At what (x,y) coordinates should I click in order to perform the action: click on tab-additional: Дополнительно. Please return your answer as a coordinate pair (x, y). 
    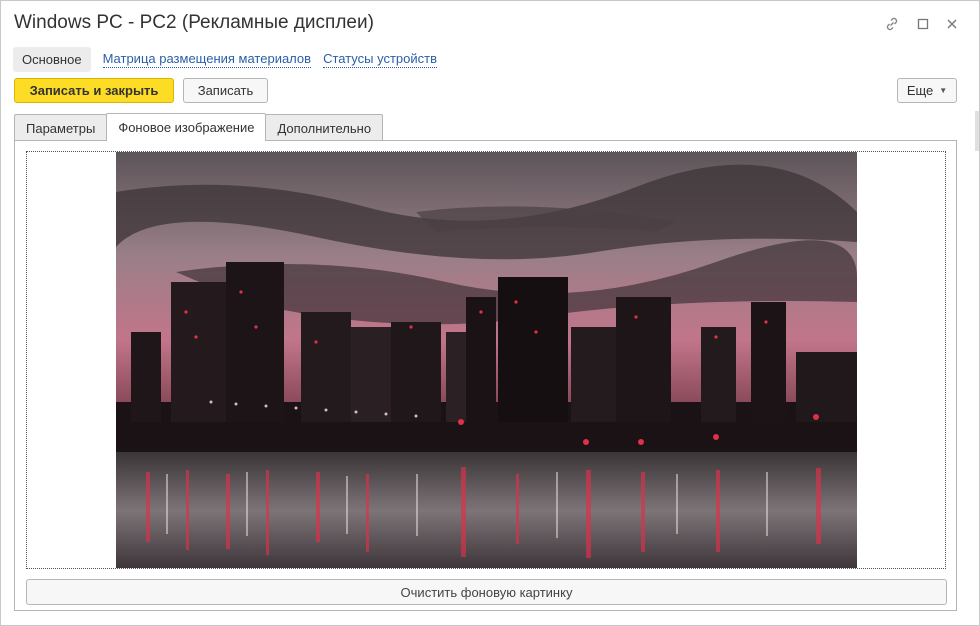
    Looking at the image, I should click on (324, 127).